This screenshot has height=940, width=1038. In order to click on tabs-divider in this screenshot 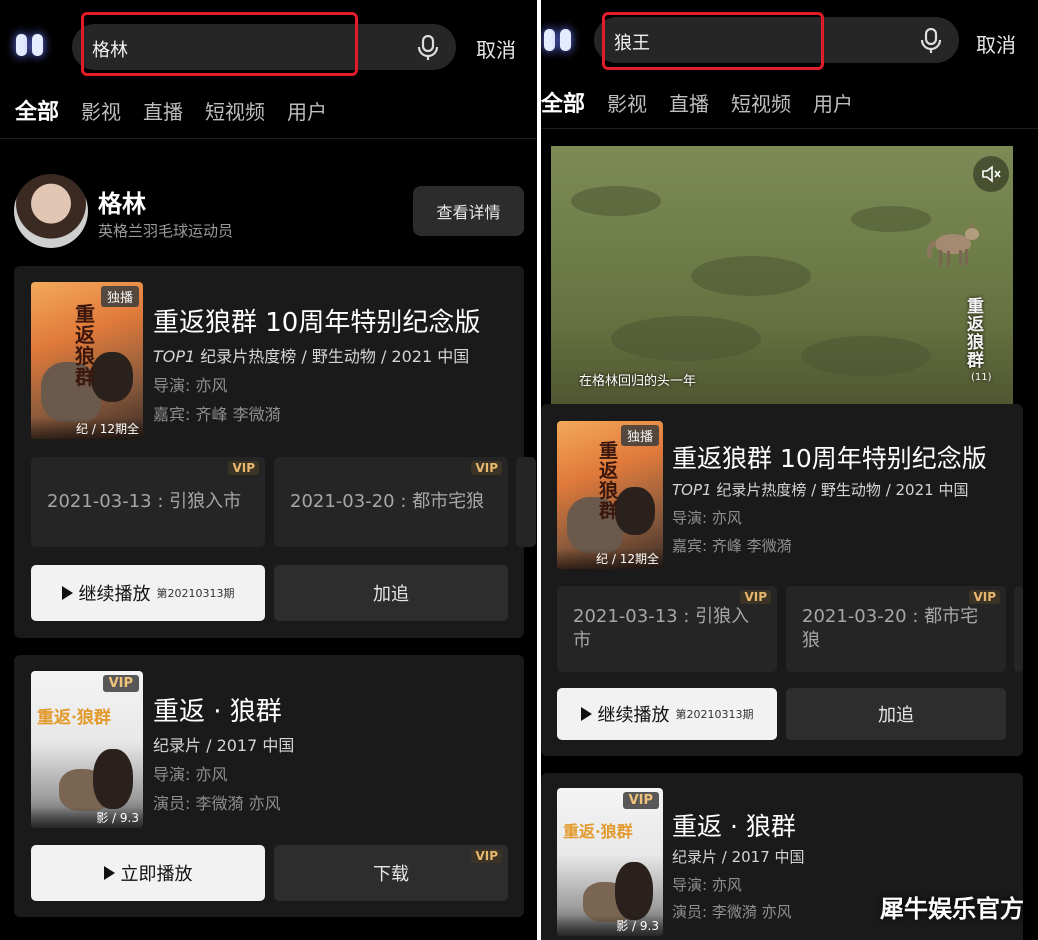, I will do `click(789, 128)`.